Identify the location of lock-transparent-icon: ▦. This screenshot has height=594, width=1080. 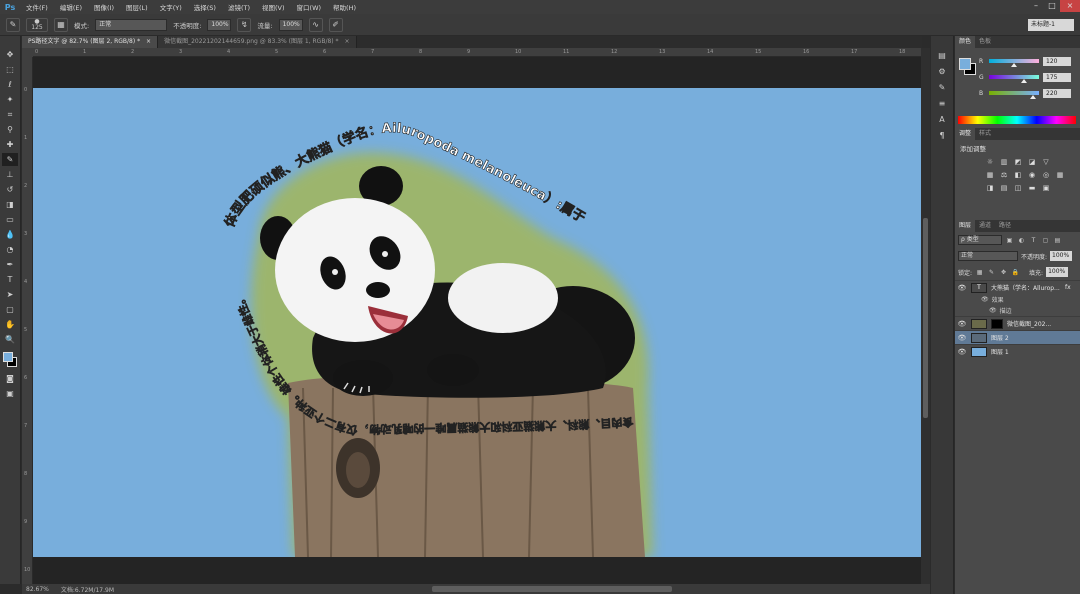
(979, 272).